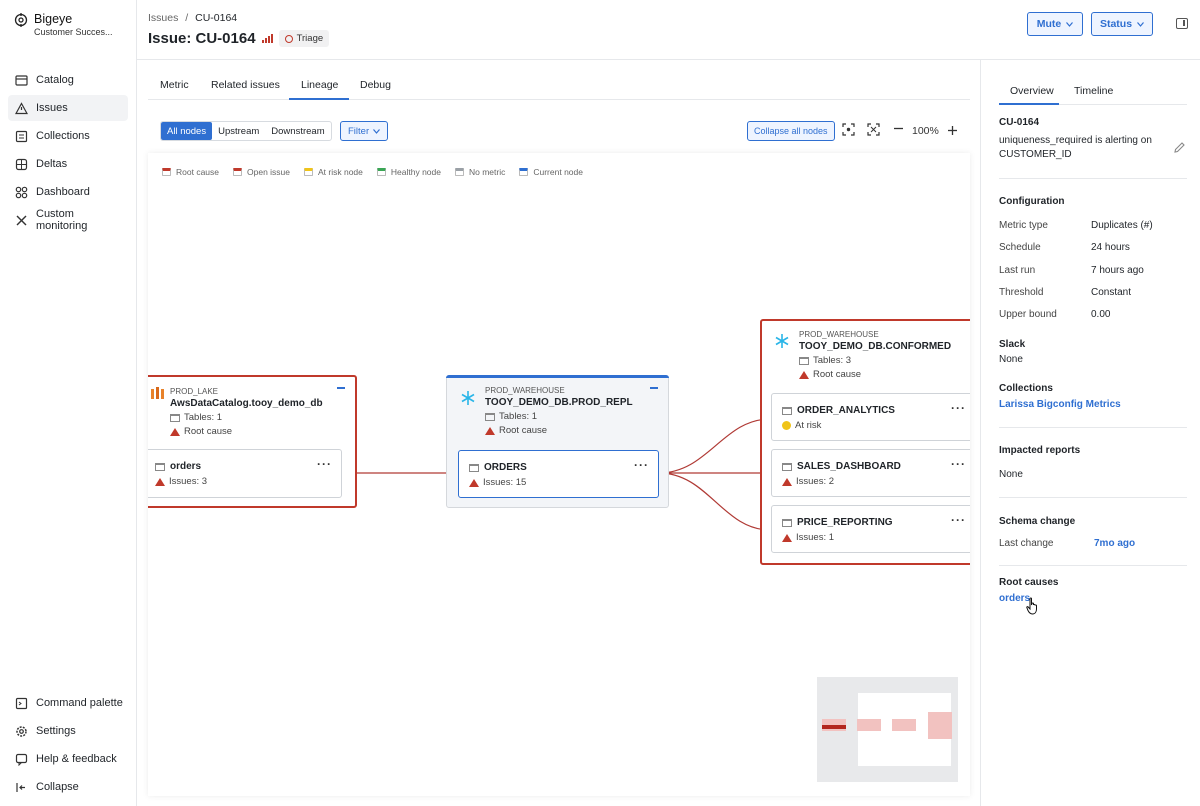  Describe the element at coordinates (375, 85) in the screenshot. I see `tab-debug: Debug` at that location.